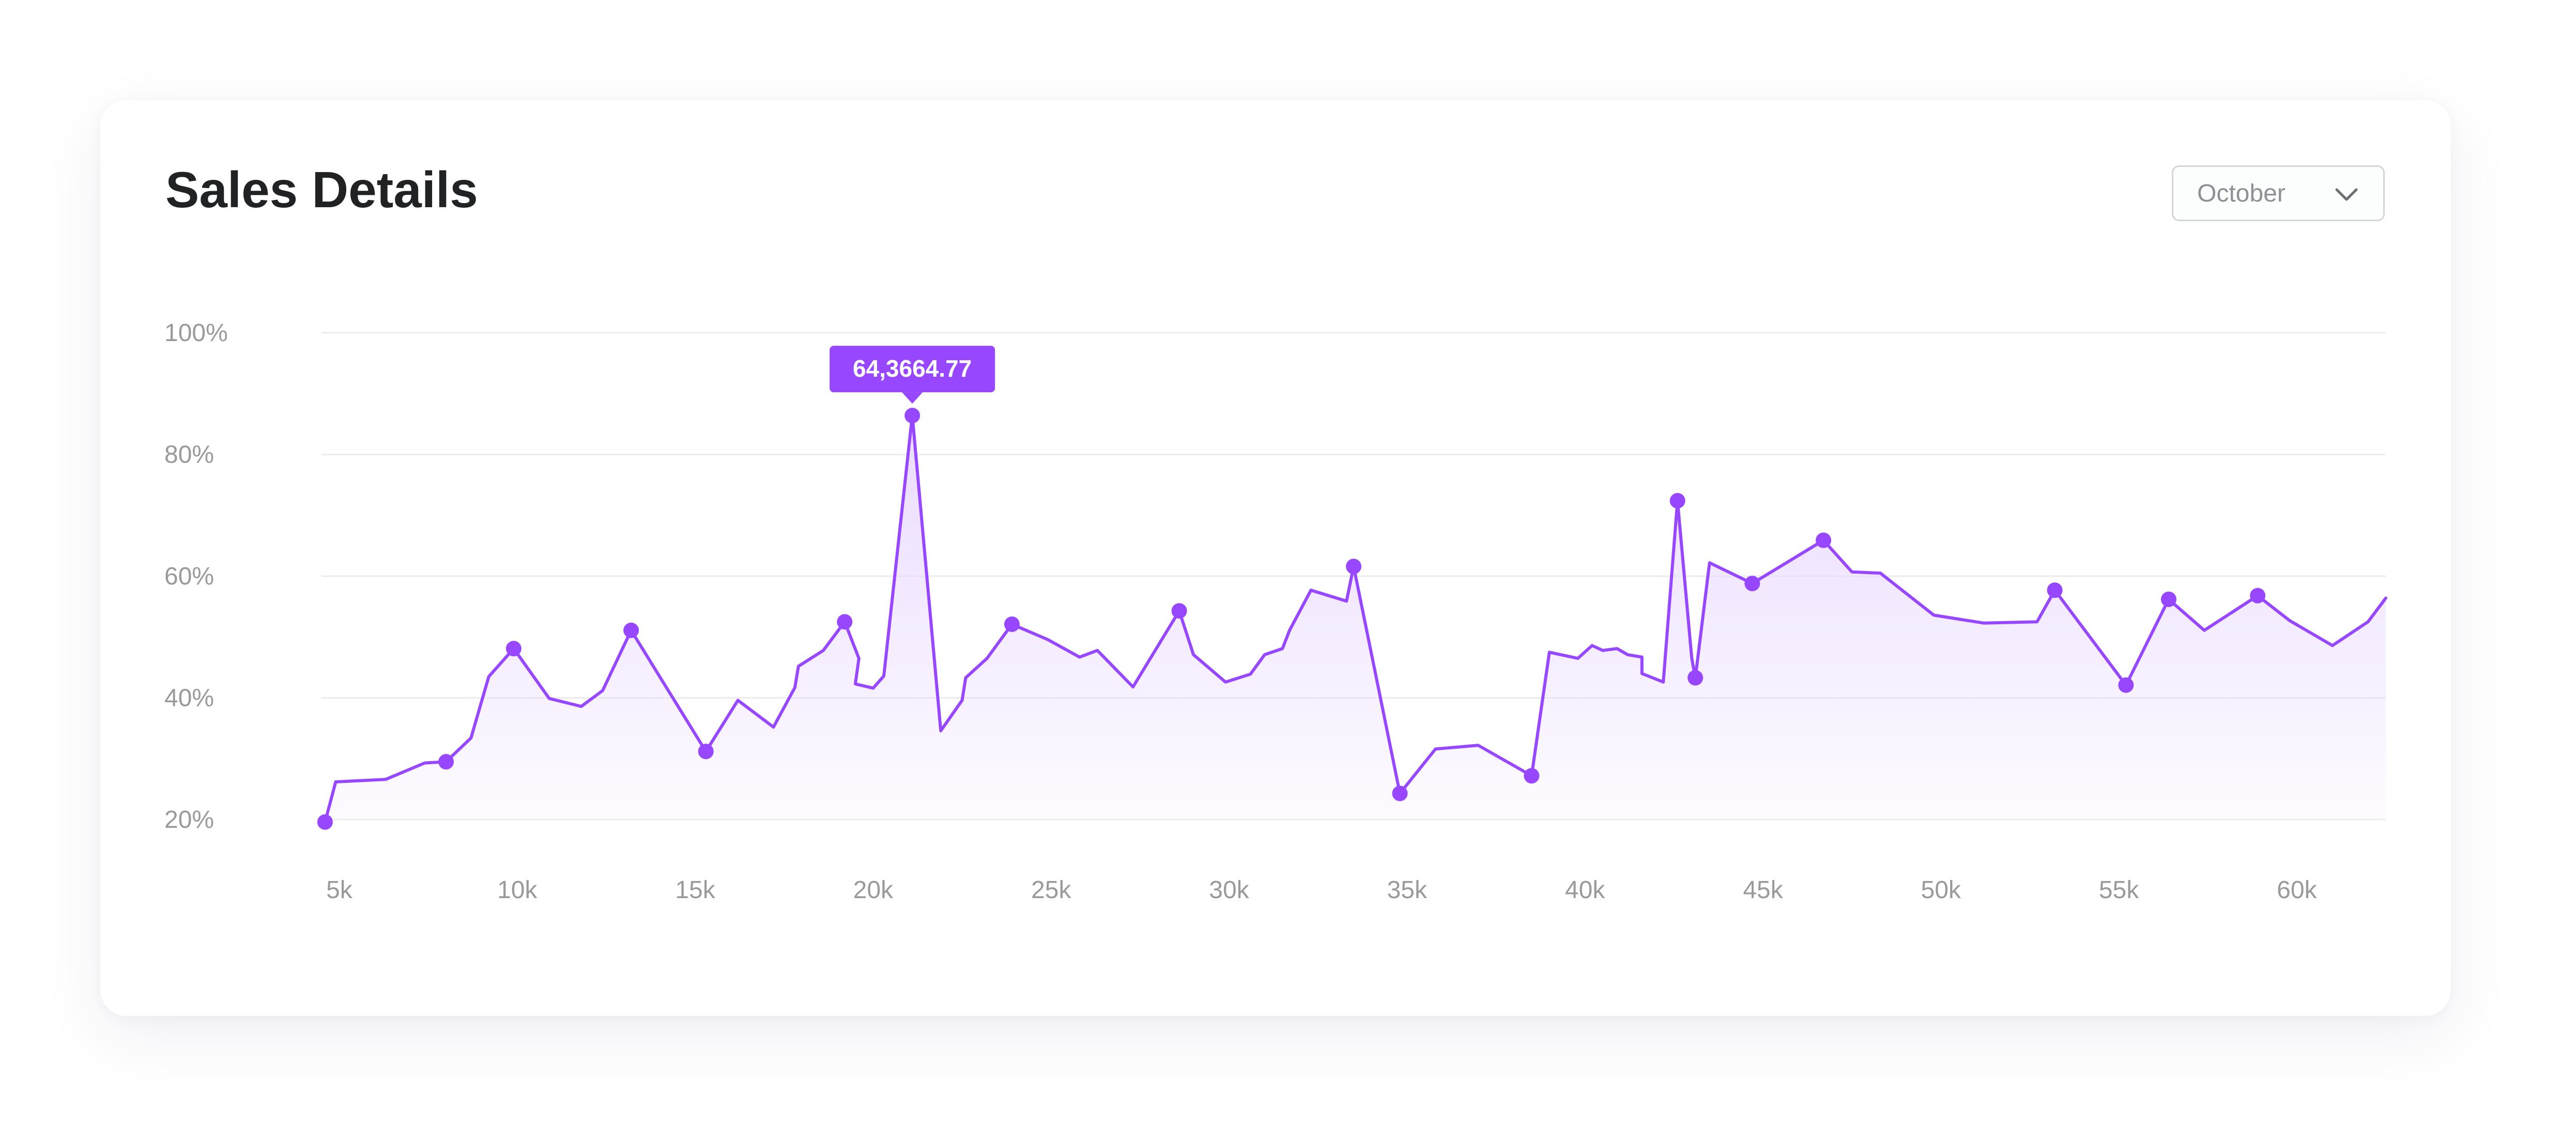 The height and width of the screenshot is (1141, 2576). I want to click on y-tick-label: 100%, so click(196, 333).